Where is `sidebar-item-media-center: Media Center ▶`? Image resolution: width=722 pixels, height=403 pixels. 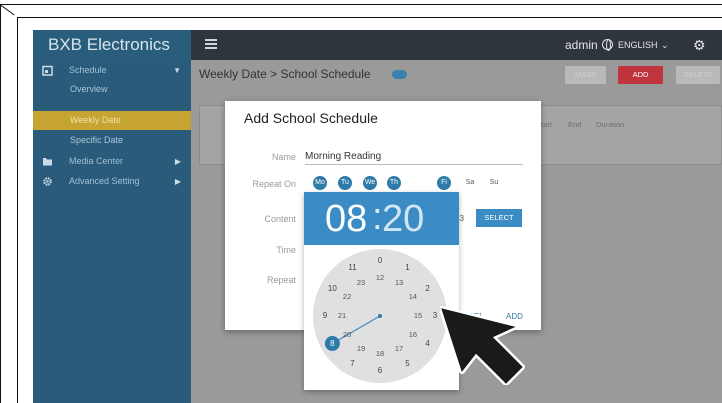 sidebar-item-media-center: Media Center ▶ is located at coordinates (112, 161).